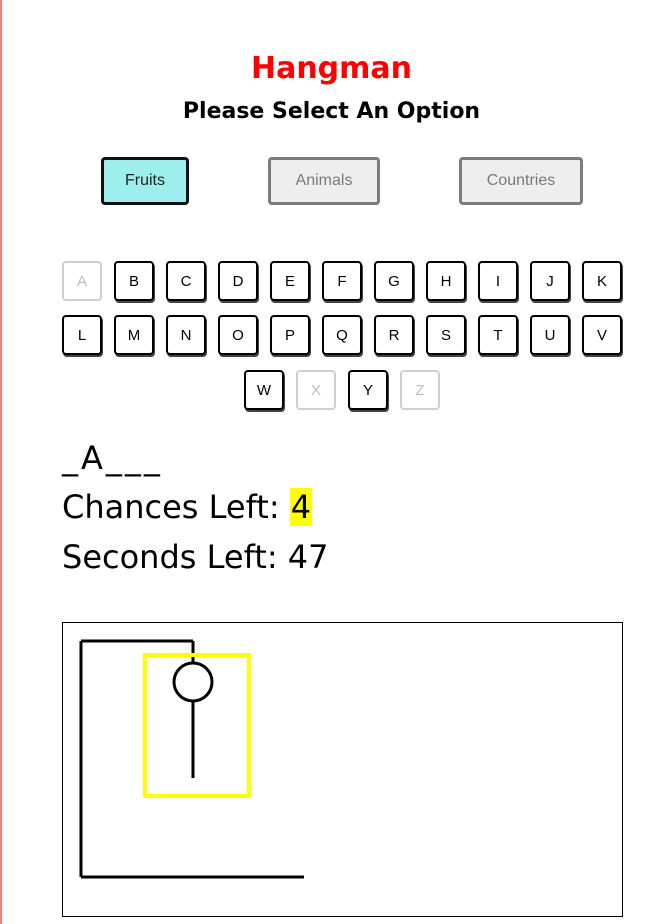  What do you see at coordinates (134, 335) in the screenshot?
I see `letter-key-m: M` at bounding box center [134, 335].